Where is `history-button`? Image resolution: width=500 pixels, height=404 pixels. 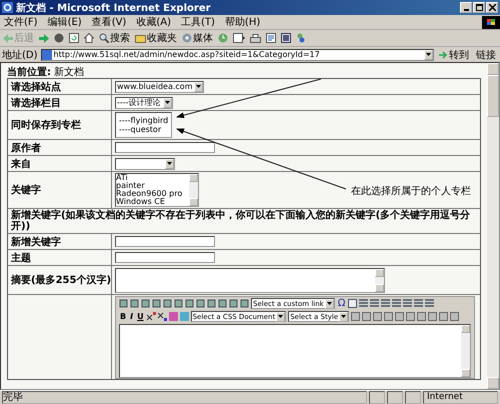 history-button is located at coordinates (223, 38).